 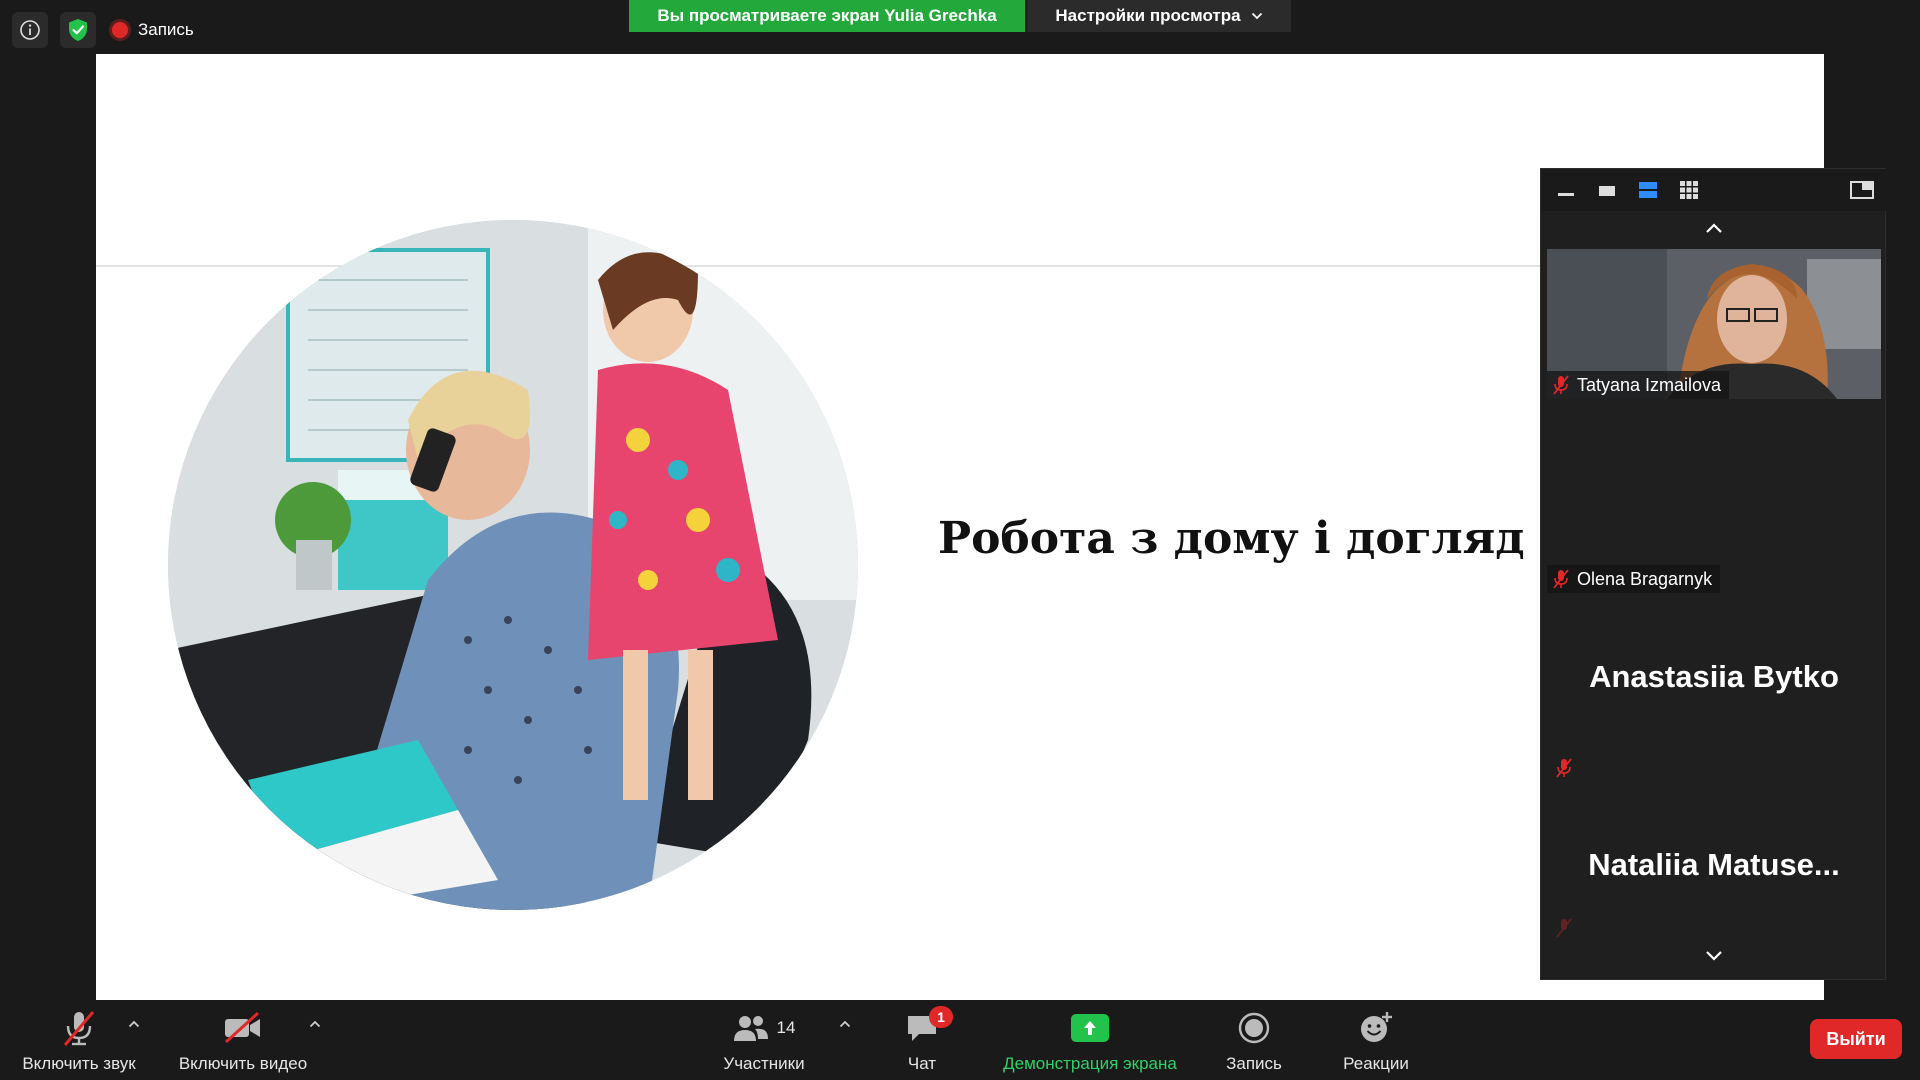 I want to click on participant-tile: Anastasiia Bytko, so click(x=1714, y=690).